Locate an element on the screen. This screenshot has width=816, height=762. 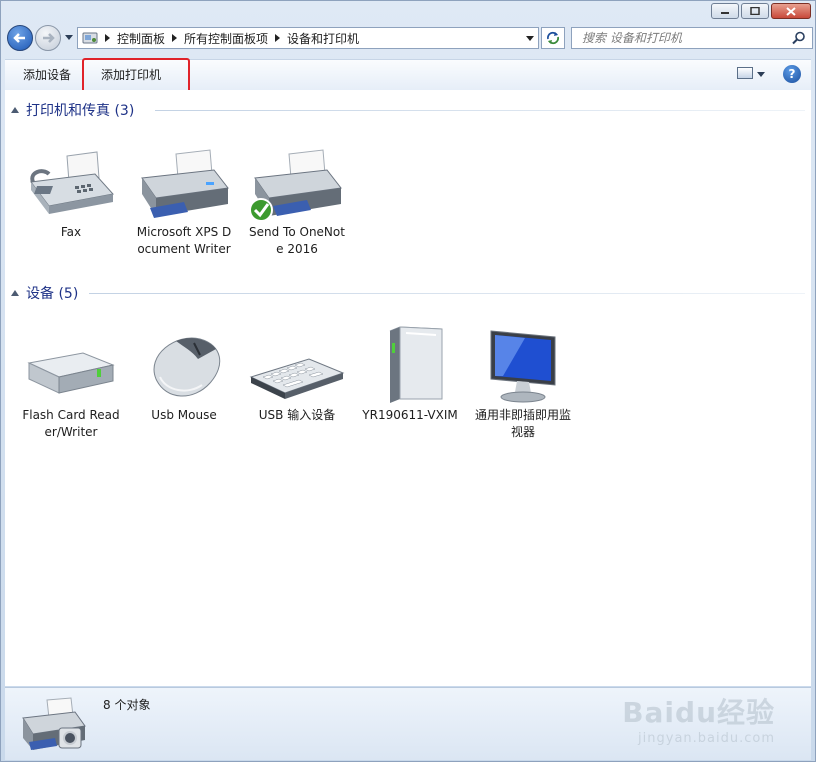
device-label: Flash Card Reader/Writer is located at coordinates (71, 423).